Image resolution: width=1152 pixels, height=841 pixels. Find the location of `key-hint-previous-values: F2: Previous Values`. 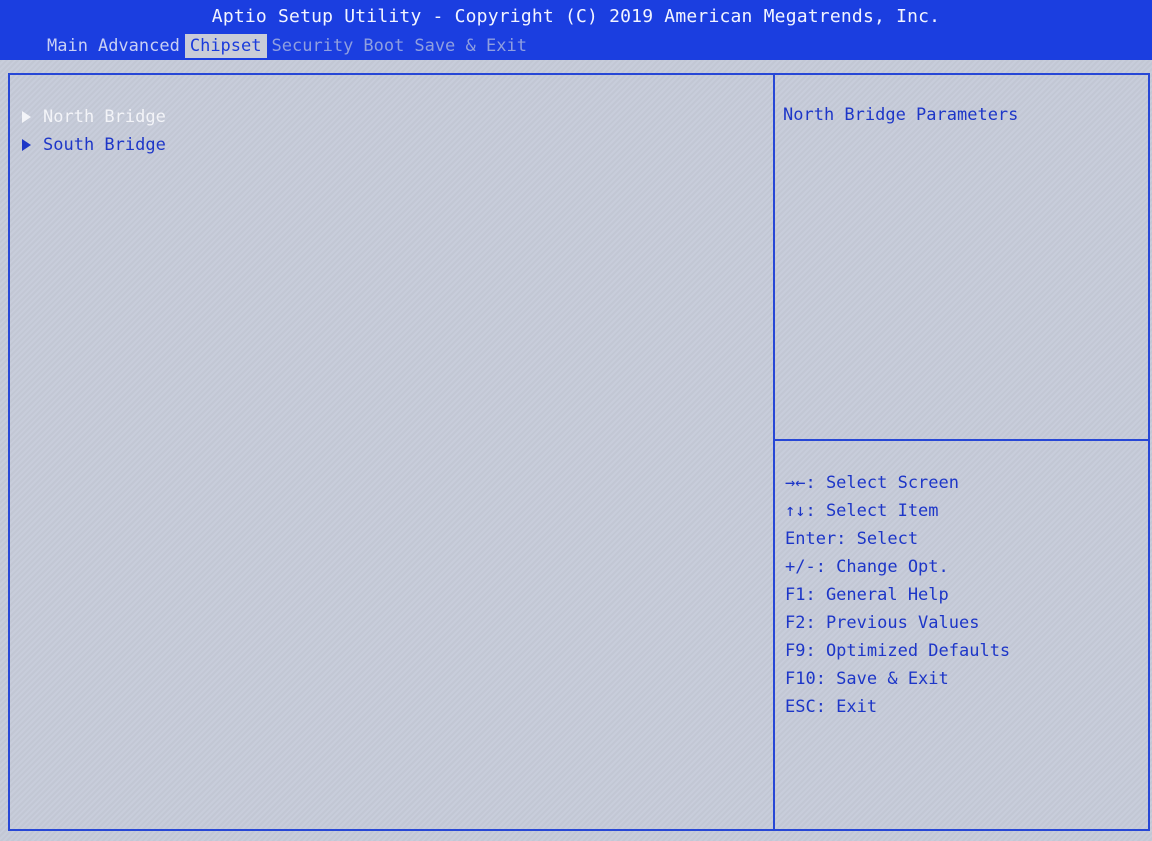

key-hint-previous-values: F2: Previous Values is located at coordinates (882, 623).